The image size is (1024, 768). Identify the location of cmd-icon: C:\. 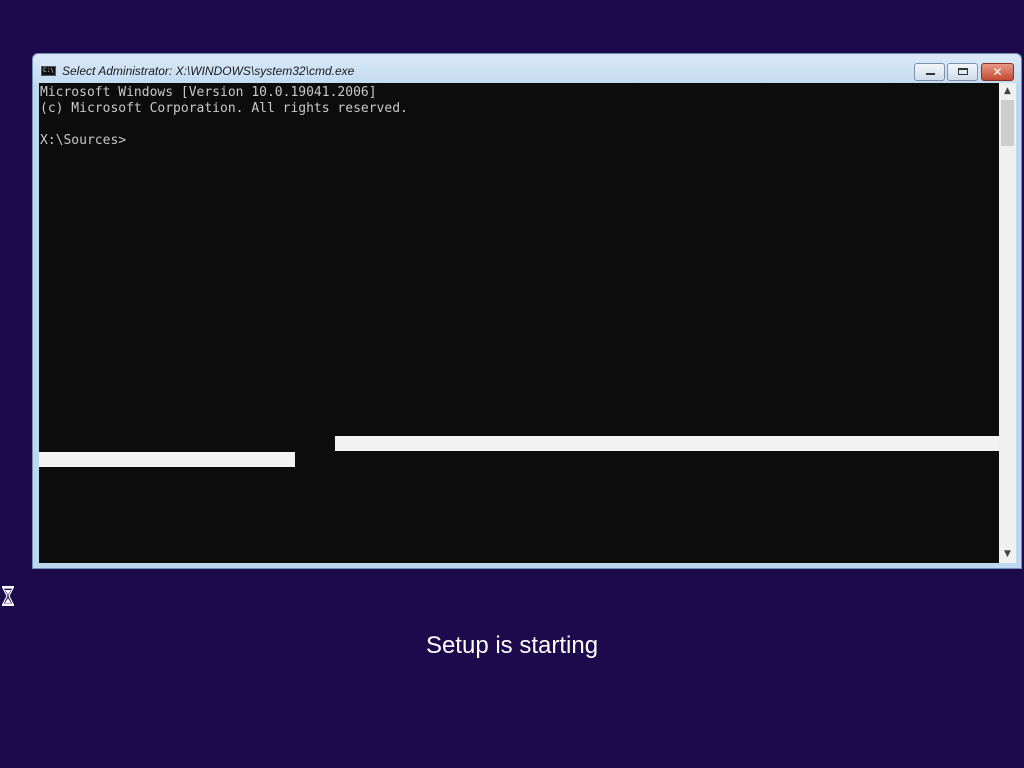
(48, 71).